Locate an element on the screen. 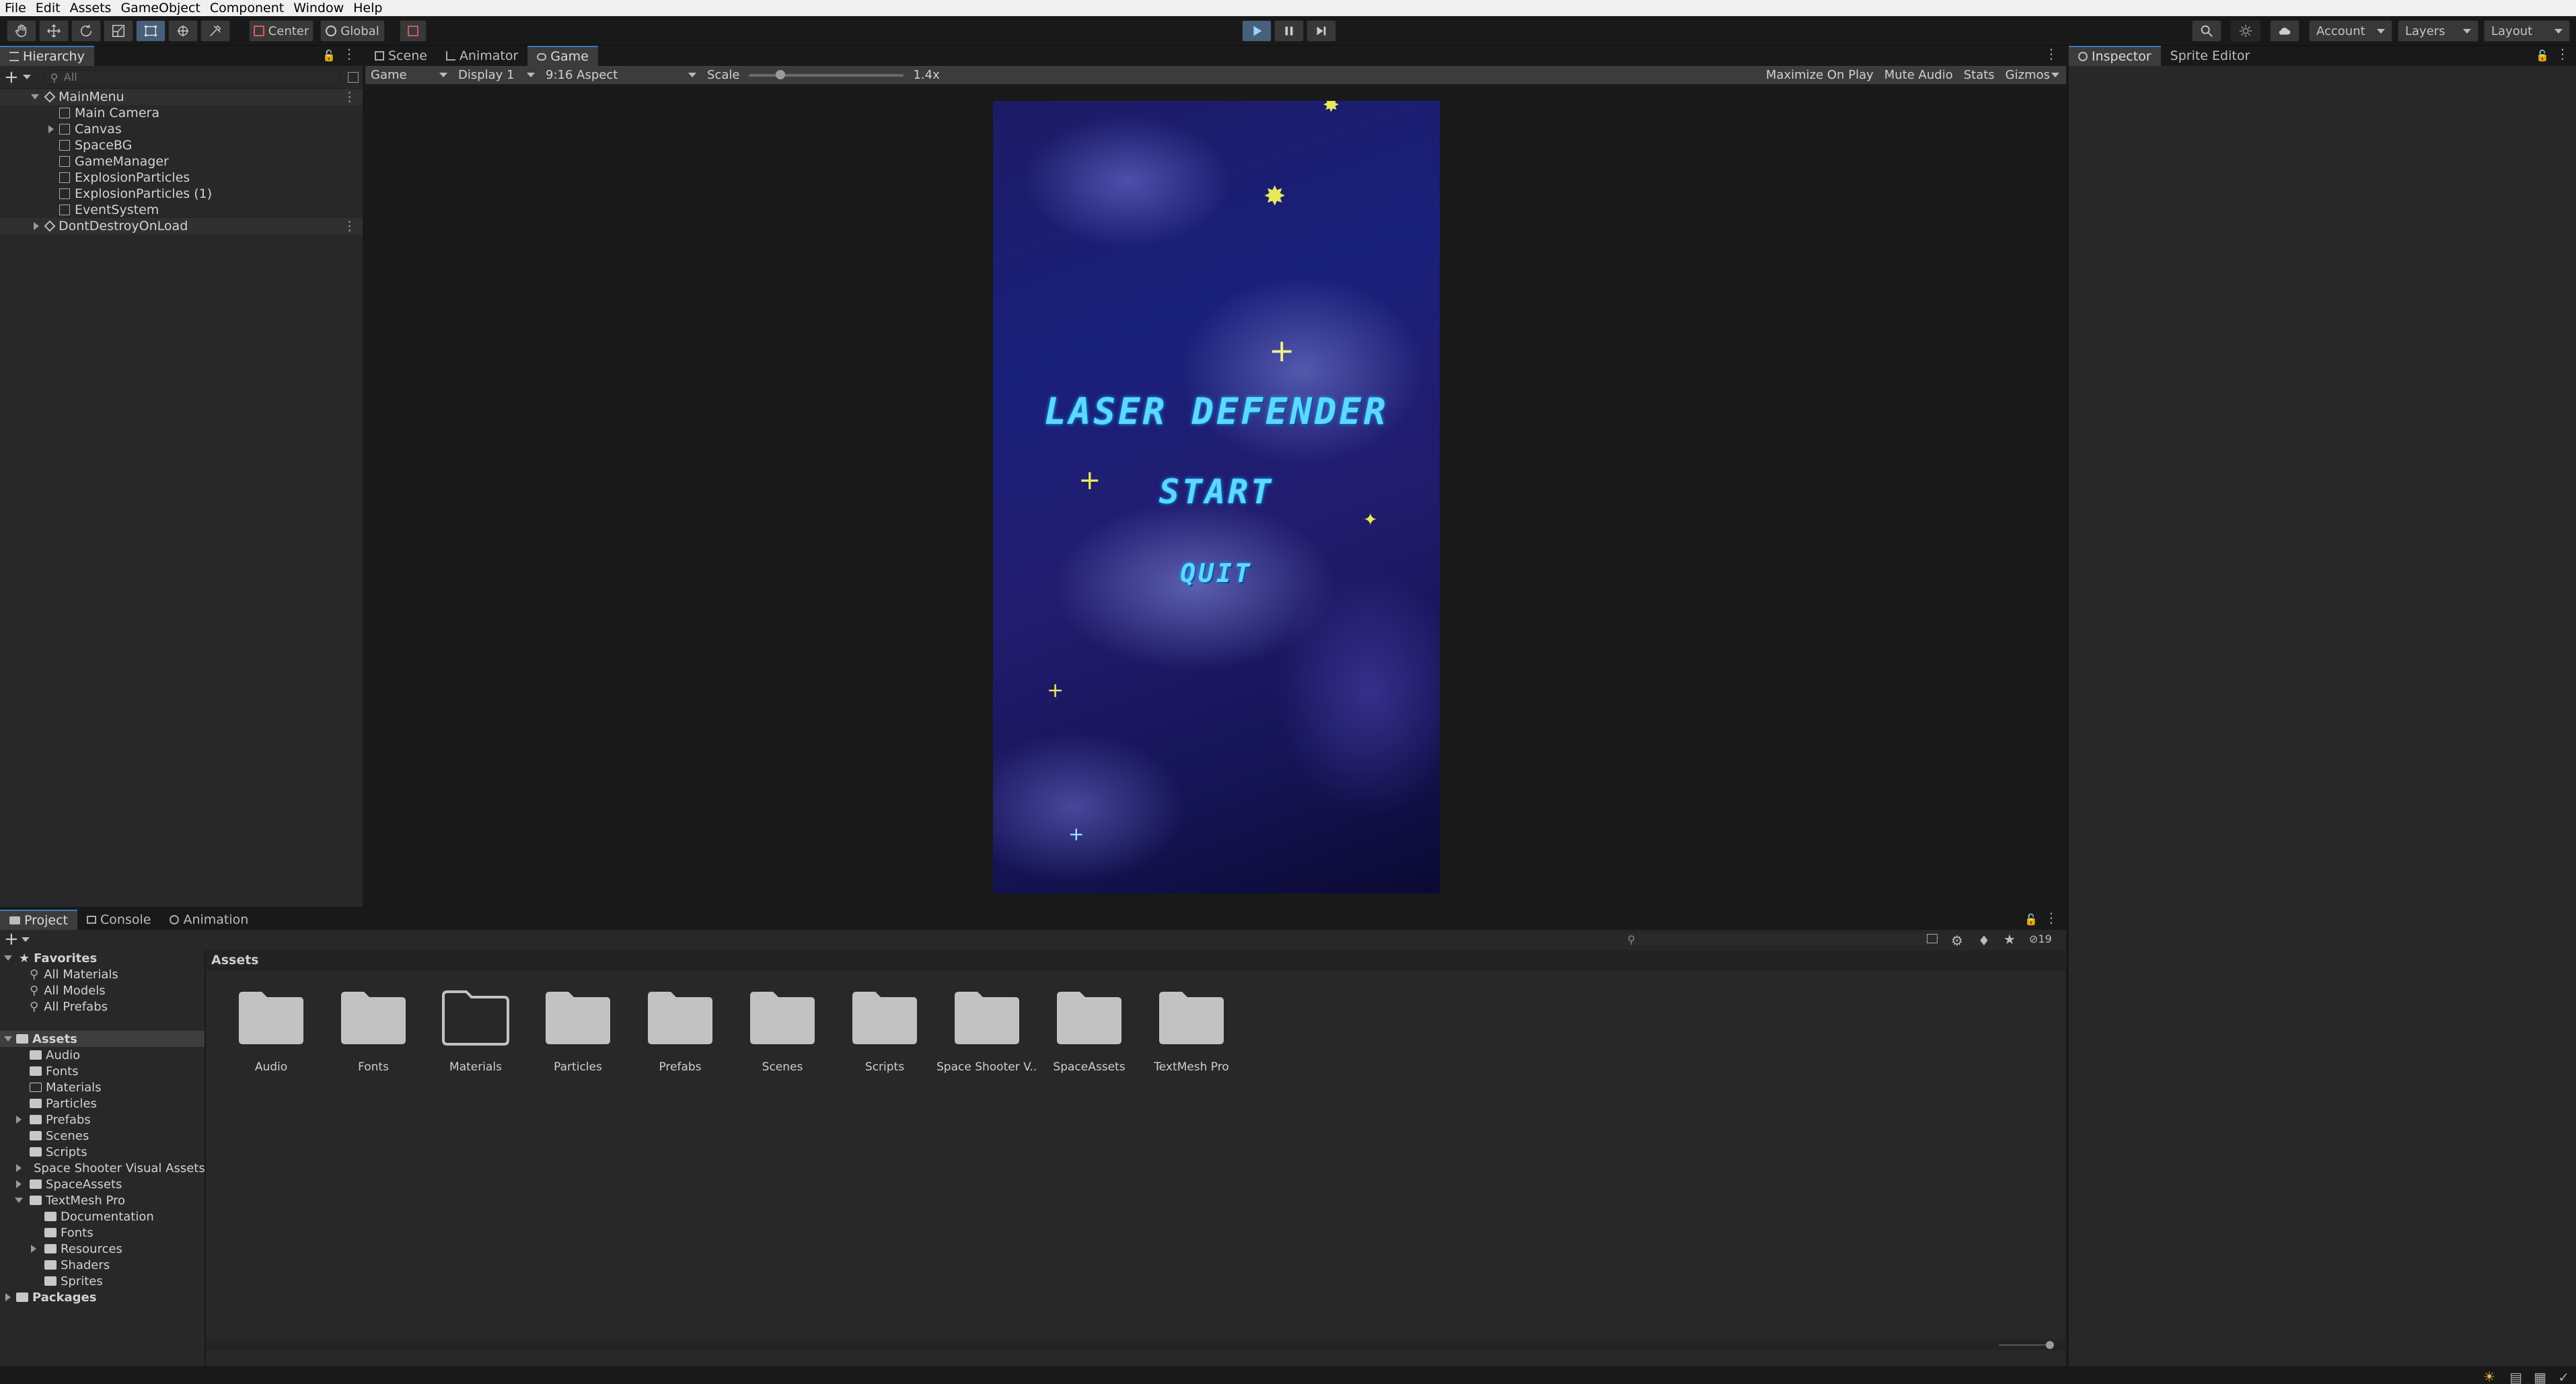  favorite-item: ⚲ All Materials is located at coordinates (102, 974).